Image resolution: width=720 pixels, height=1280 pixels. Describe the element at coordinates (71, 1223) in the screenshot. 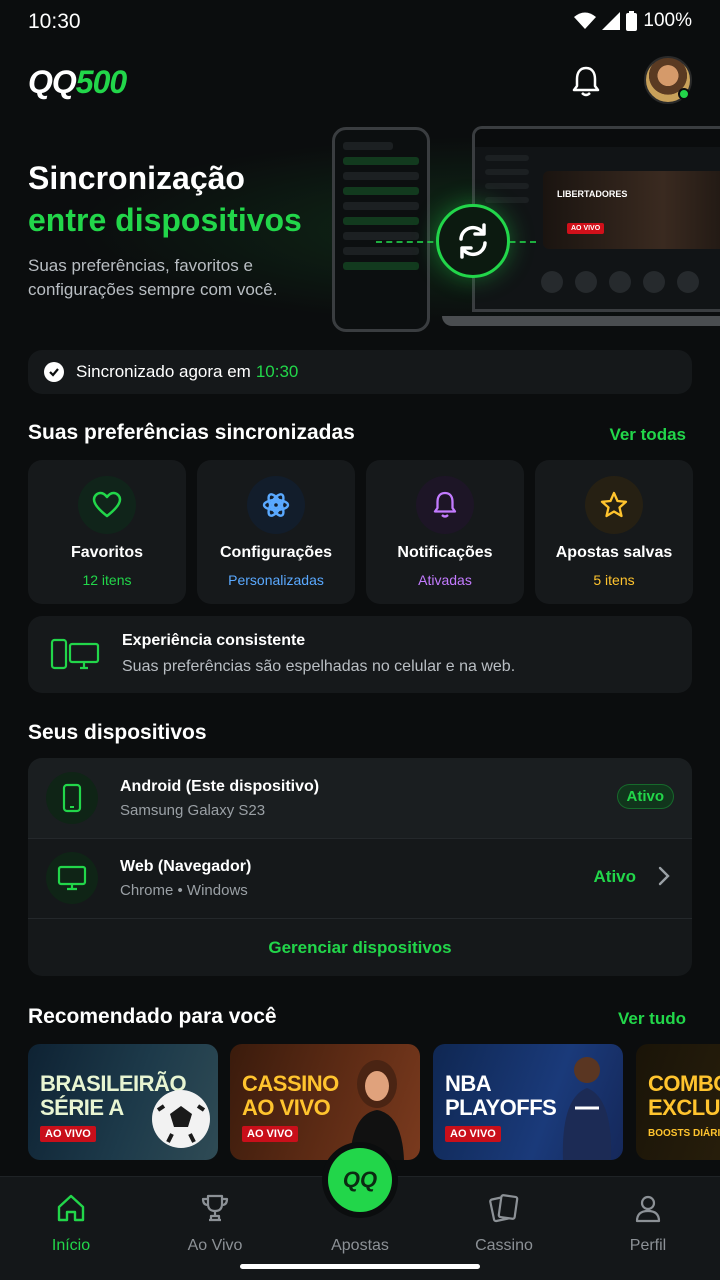

I see `nav-inicio: Início` at that location.